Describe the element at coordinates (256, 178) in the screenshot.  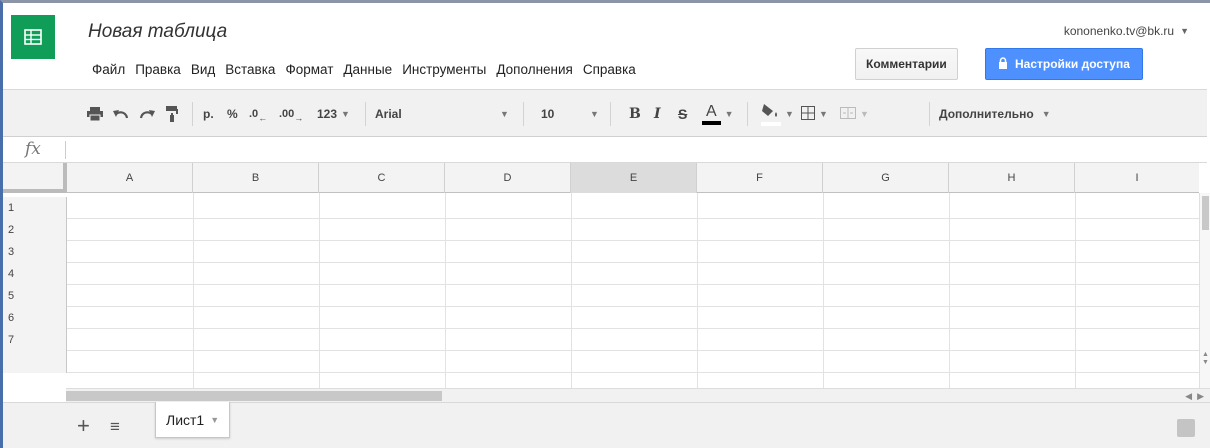
I see `column-header-b: B` at that location.